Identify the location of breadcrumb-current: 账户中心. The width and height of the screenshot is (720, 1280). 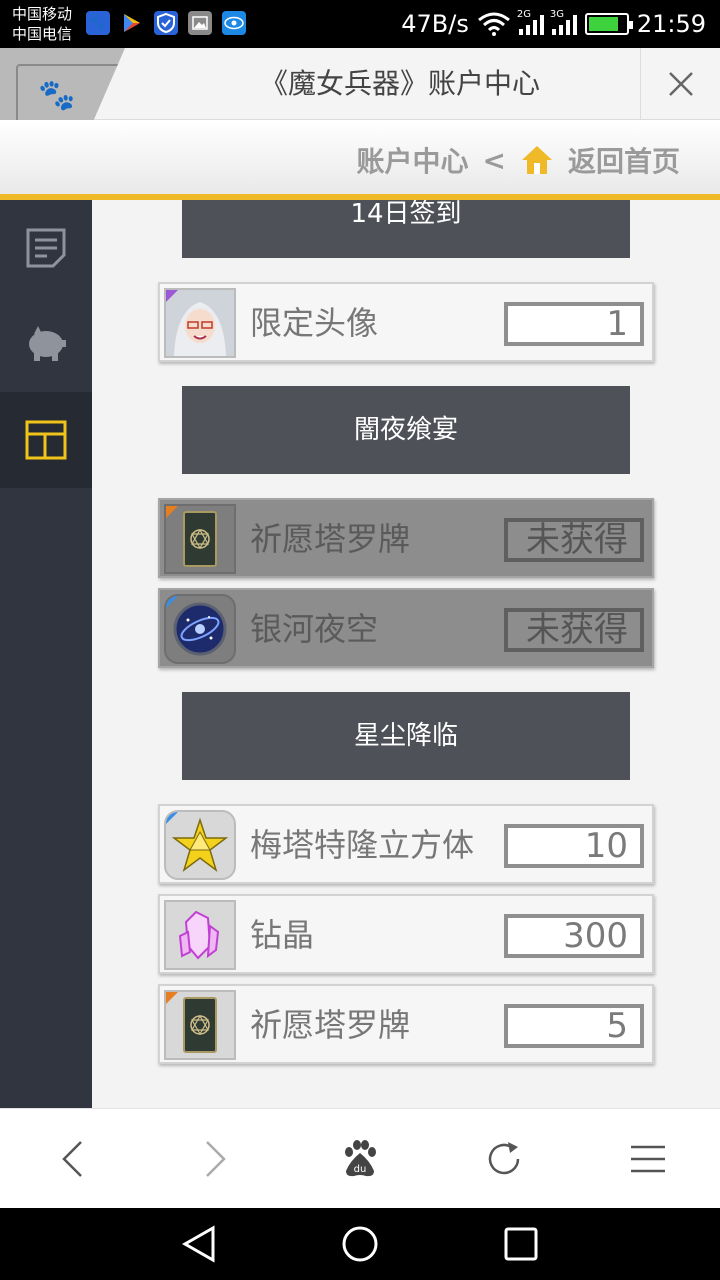
(412, 161).